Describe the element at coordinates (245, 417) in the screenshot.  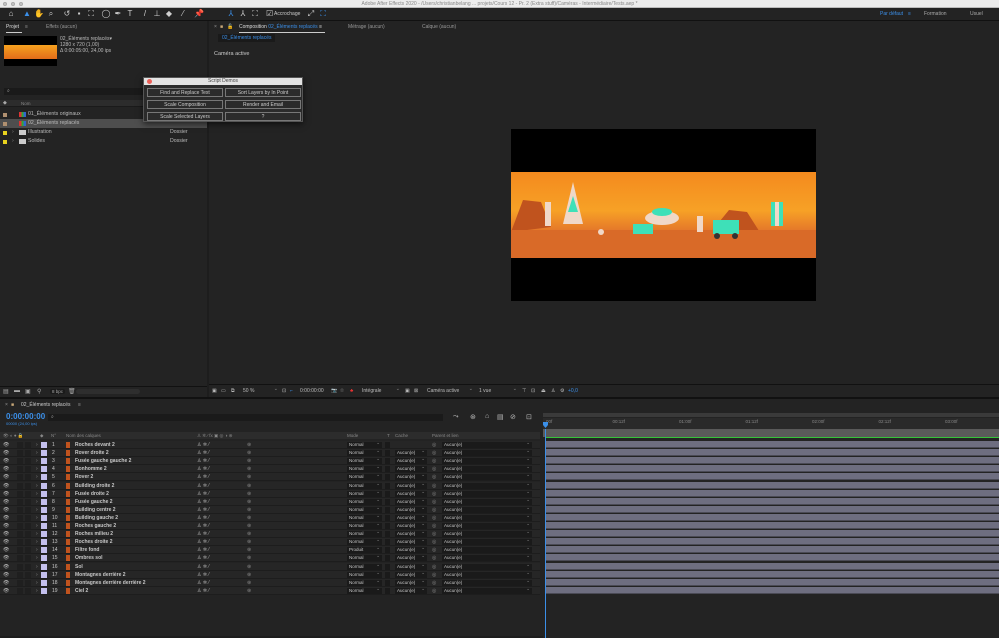
I see `layer-search-input: ⌕` at that location.